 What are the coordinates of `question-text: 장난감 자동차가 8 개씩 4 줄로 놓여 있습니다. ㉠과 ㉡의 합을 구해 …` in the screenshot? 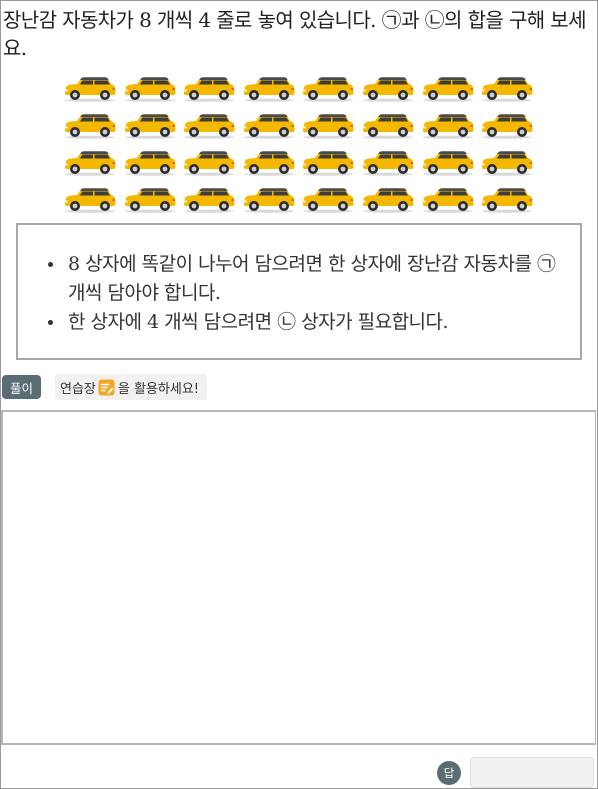 It's located at (295, 34).